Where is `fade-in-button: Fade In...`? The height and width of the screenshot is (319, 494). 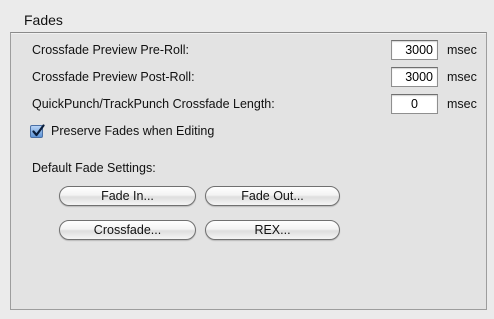
fade-in-button: Fade In... is located at coordinates (127, 196).